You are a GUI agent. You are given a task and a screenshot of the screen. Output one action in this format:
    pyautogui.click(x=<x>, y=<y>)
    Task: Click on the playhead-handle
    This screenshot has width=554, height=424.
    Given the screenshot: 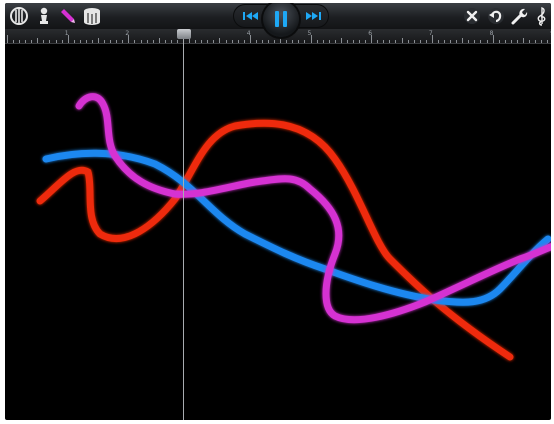 What is the action you would take?
    pyautogui.click(x=184, y=34)
    